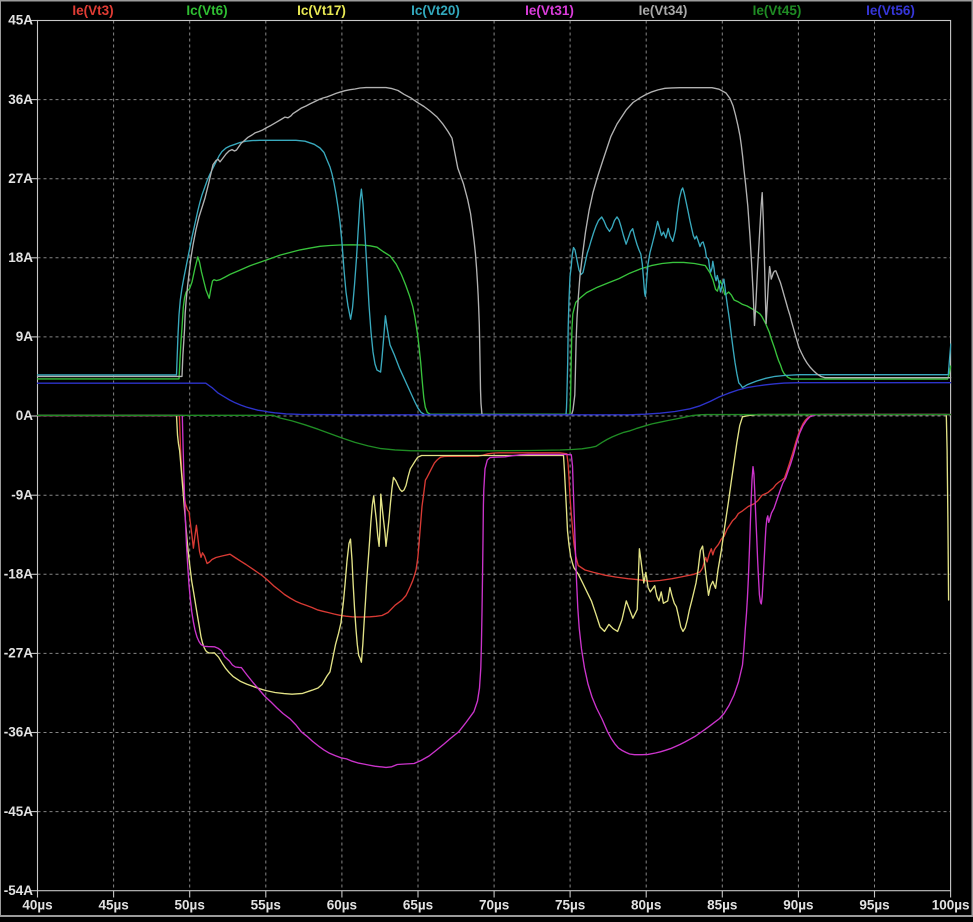 This screenshot has width=973, height=922. I want to click on svg-text: 60µs, so click(342, 905).